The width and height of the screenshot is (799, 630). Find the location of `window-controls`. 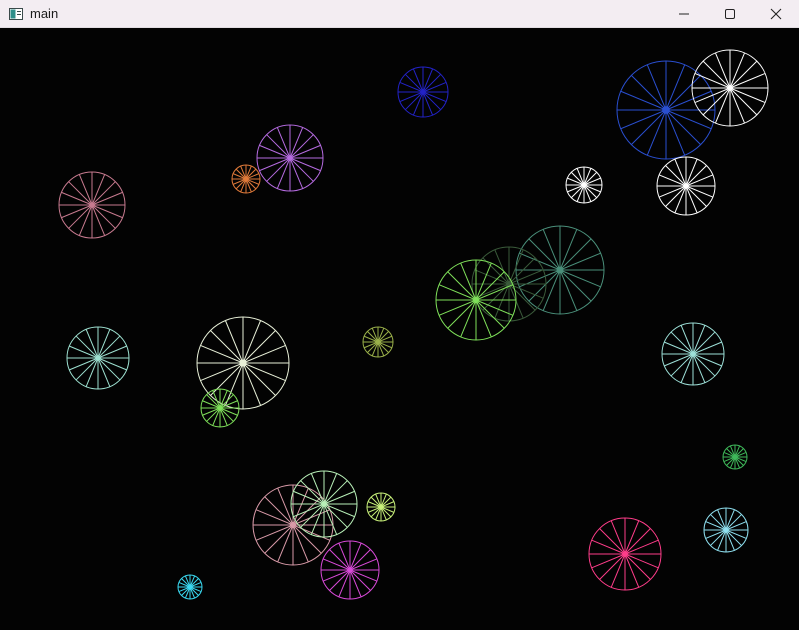

window-controls is located at coordinates (730, 14).